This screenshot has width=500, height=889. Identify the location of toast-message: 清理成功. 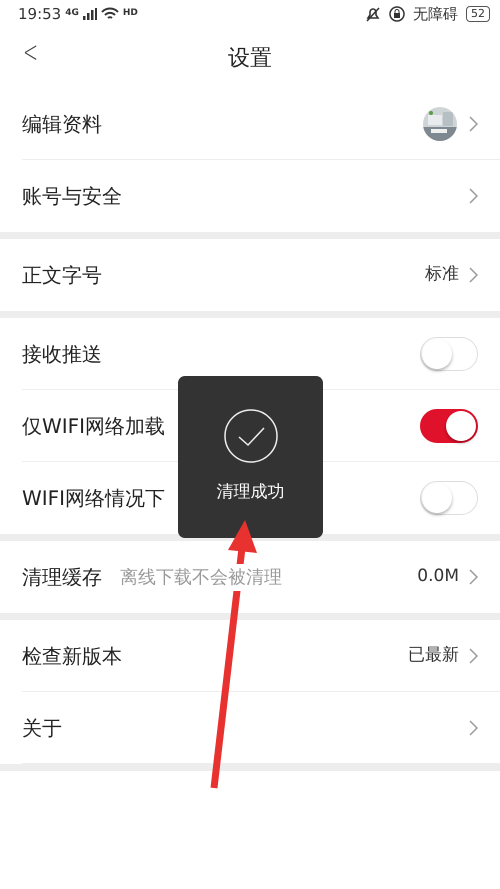
(250, 492).